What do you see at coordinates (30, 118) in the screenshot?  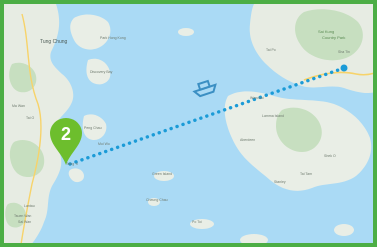 I see `place-label: Tai O` at bounding box center [30, 118].